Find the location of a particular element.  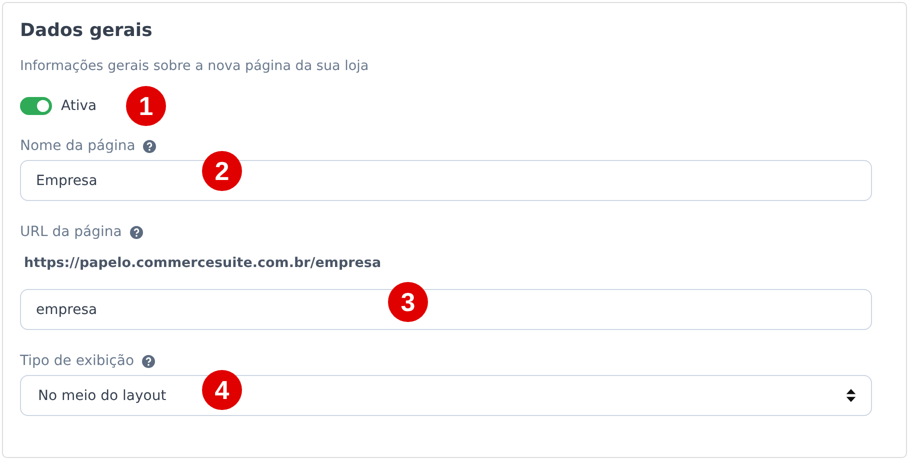

url-preview: https://papelo.commercesuite.com.br/empresa is located at coordinates (203, 263).